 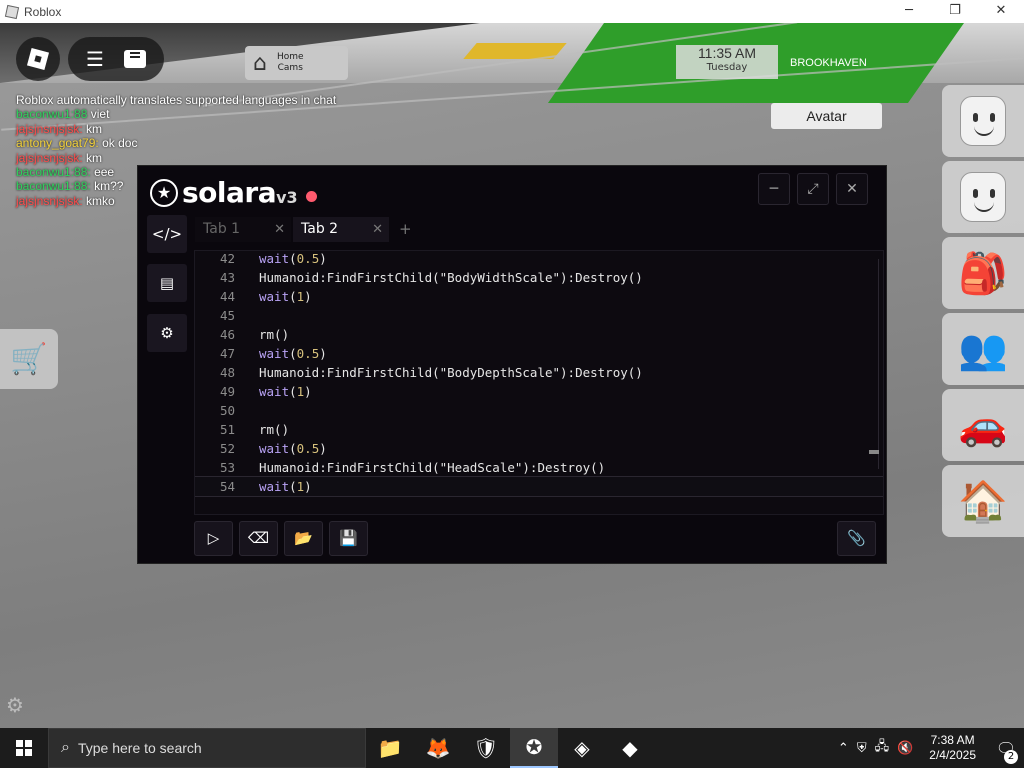 What do you see at coordinates (983, 501) in the screenshot?
I see `house-button: 🏠` at bounding box center [983, 501].